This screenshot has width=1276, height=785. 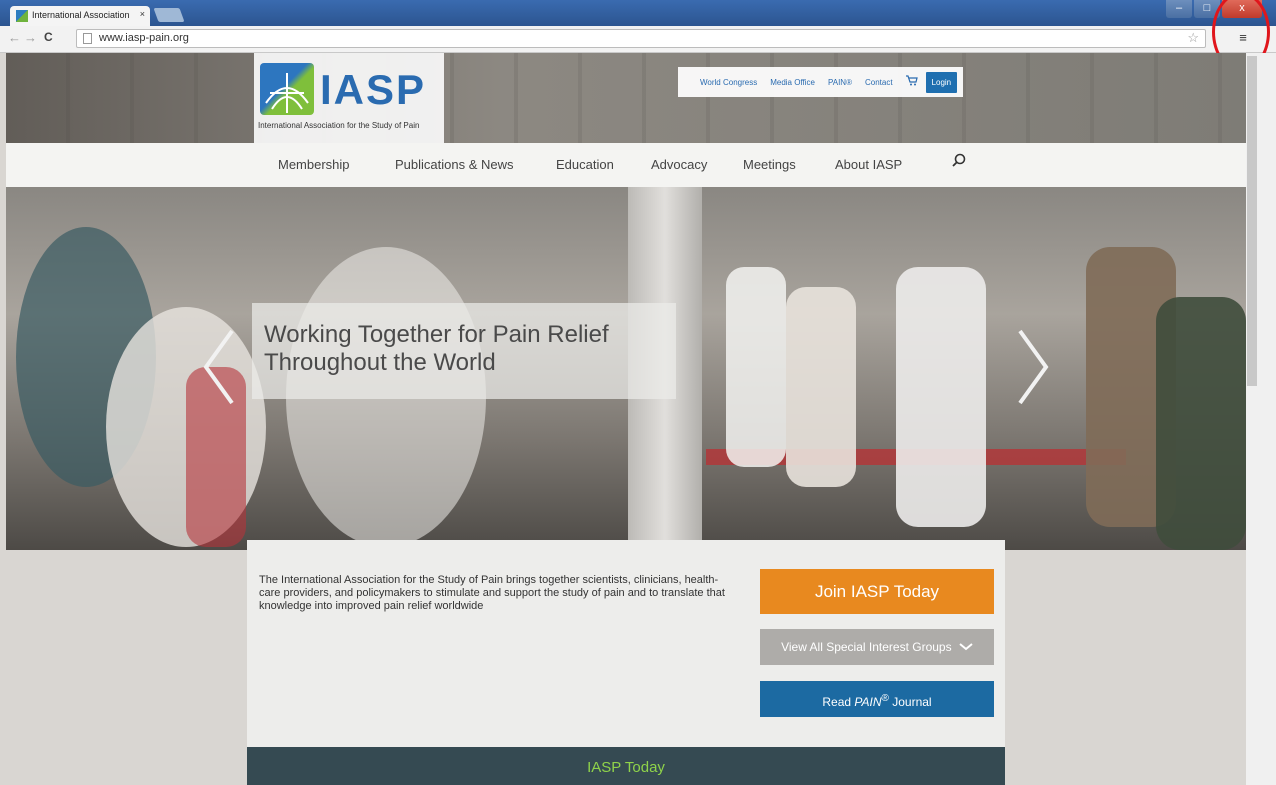 I want to click on slider-next-icon, so click(x=1032, y=367).